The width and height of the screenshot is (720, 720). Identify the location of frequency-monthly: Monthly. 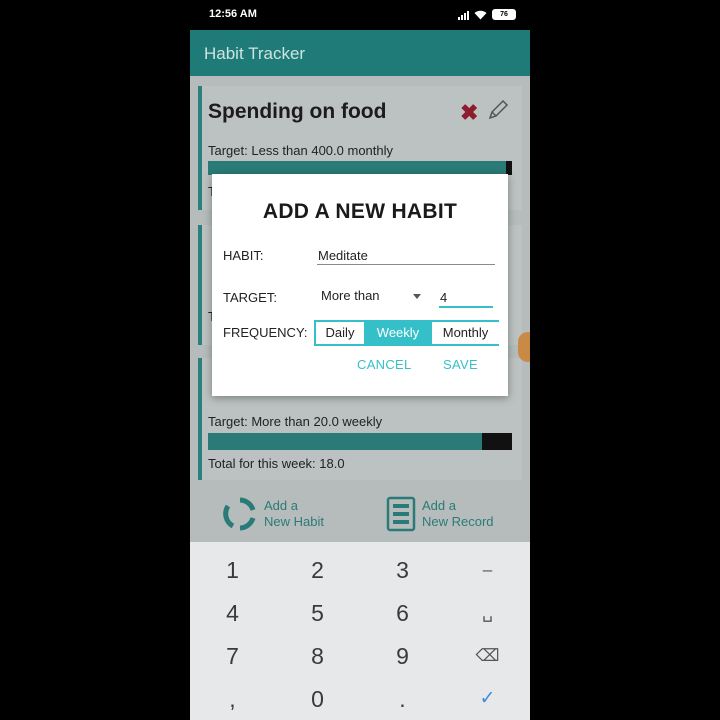
(464, 333).